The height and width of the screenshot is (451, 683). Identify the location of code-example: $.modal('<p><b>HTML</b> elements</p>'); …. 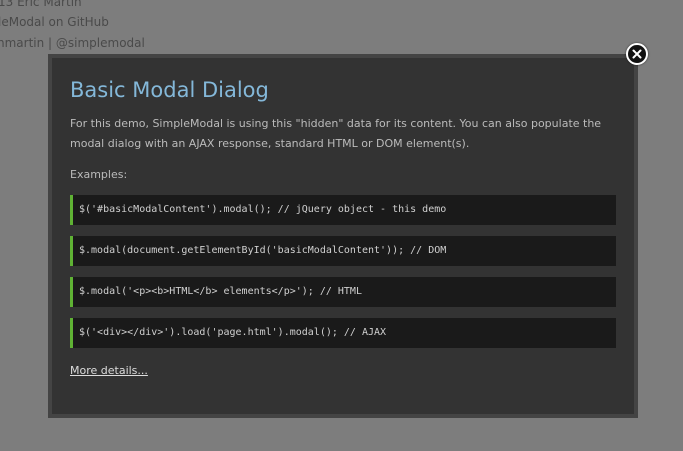
(343, 292).